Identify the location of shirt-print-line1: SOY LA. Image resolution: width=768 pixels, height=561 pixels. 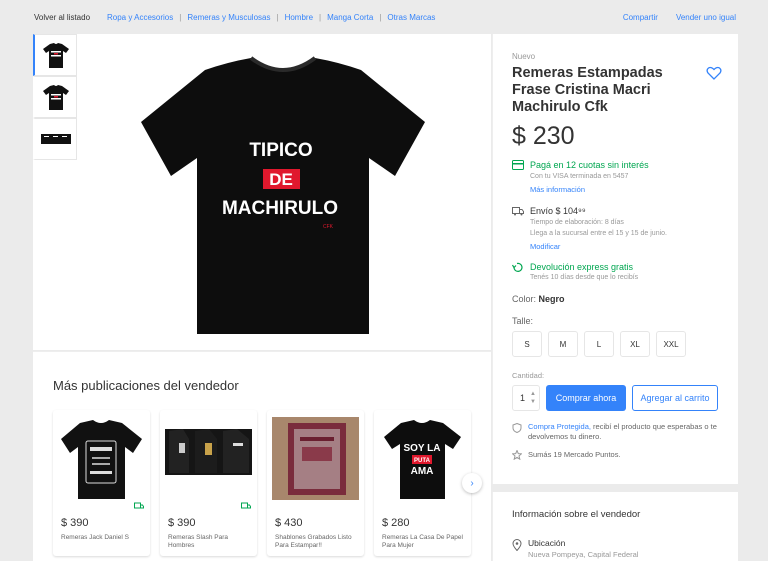
(421, 448).